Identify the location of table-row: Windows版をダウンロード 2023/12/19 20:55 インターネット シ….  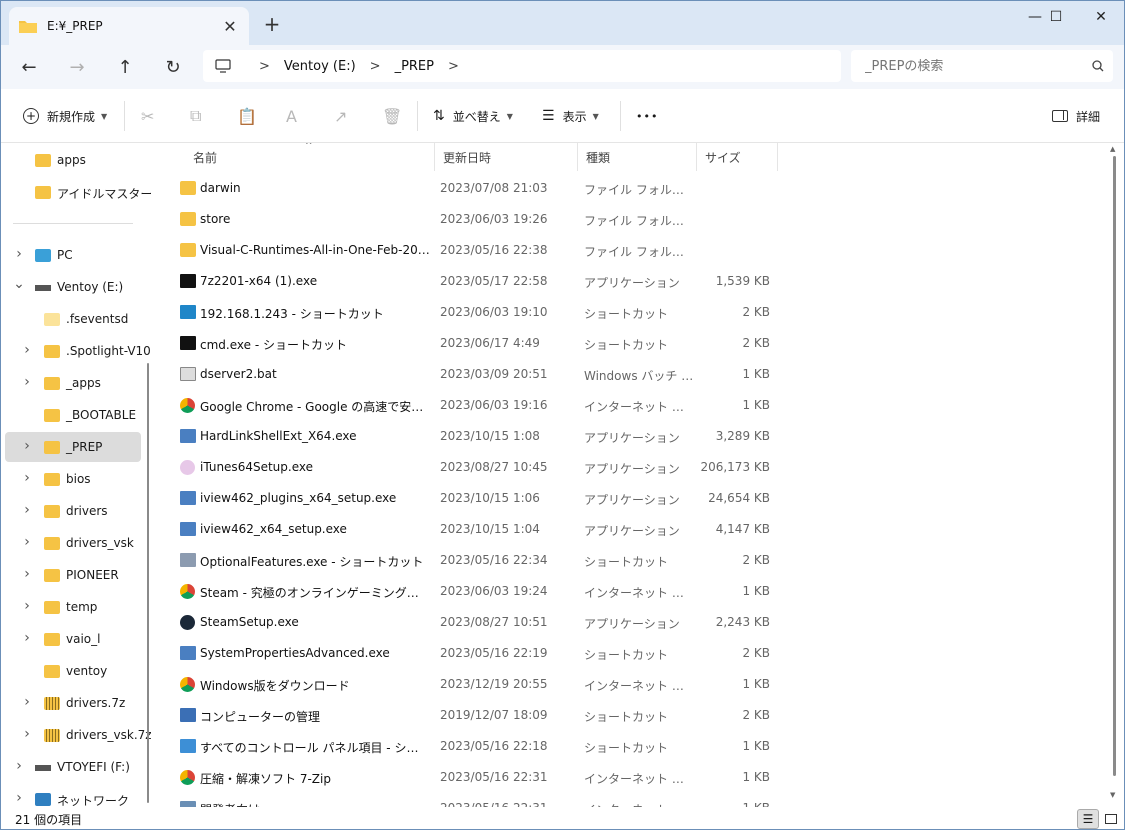
(469, 684).